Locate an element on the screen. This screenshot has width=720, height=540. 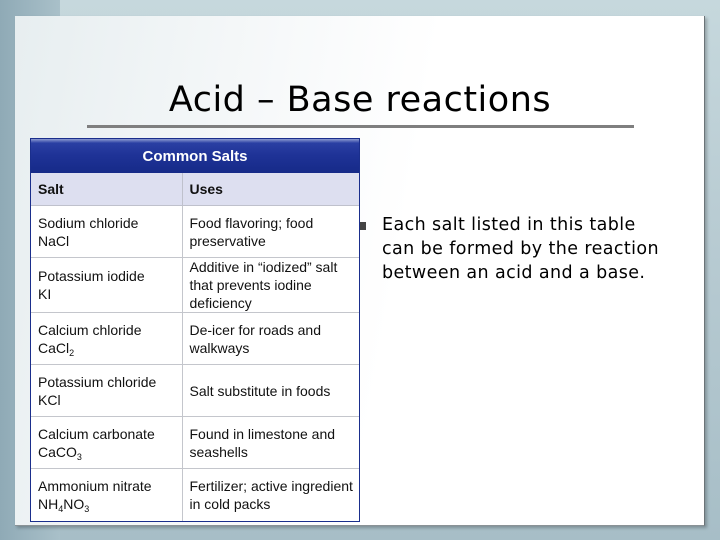
salt-formula: NH4NO3 is located at coordinates (64, 504).